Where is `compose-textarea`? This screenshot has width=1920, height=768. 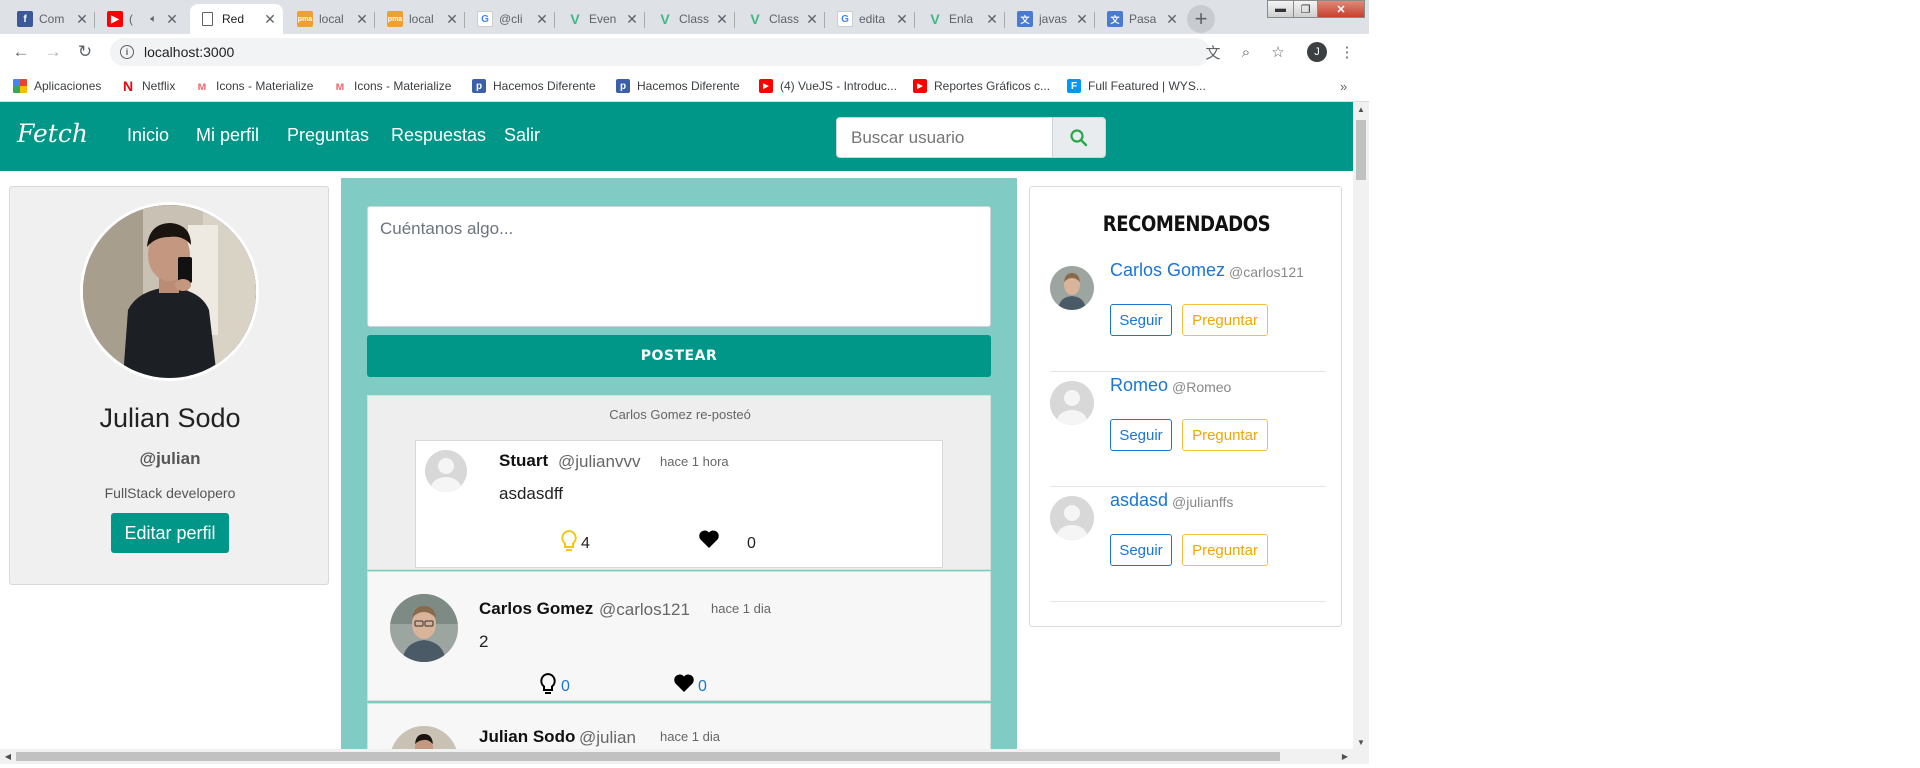 compose-textarea is located at coordinates (679, 266).